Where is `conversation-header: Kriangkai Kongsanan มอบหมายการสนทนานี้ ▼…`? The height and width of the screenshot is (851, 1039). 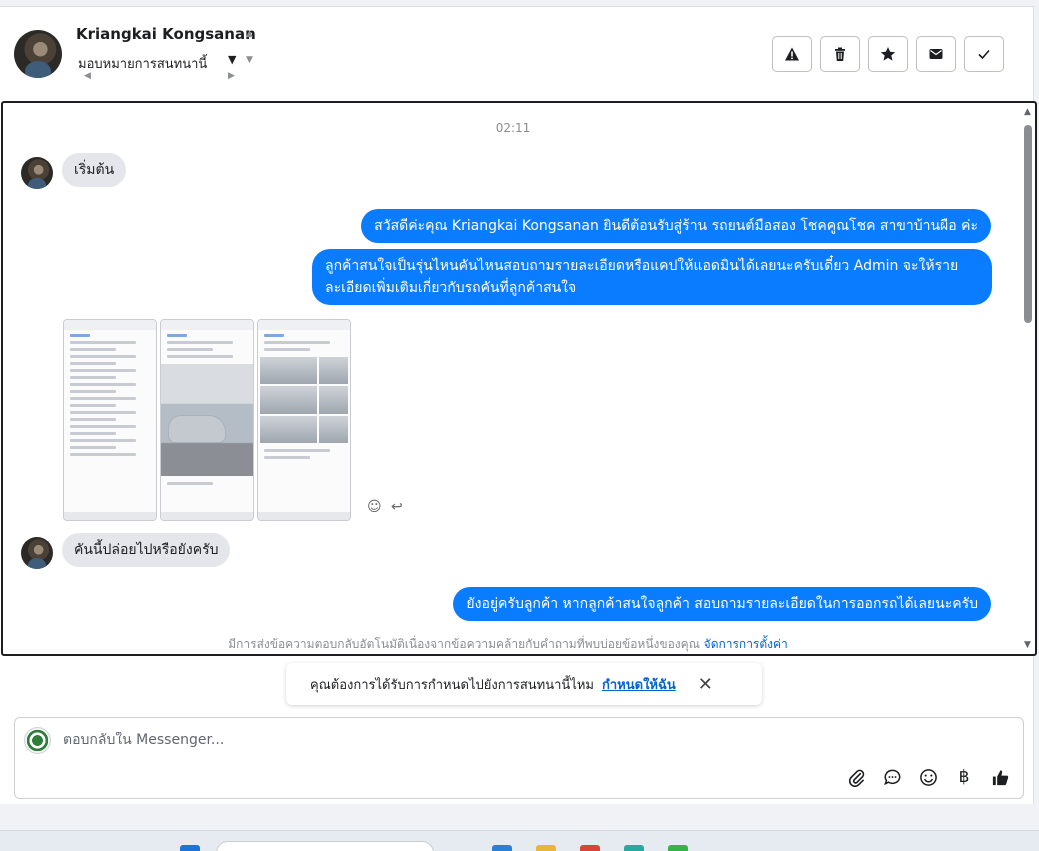
conversation-header: Kriangkai Kongsanan มอบหมายการสนทนานี้ ▼… is located at coordinates (517, 51).